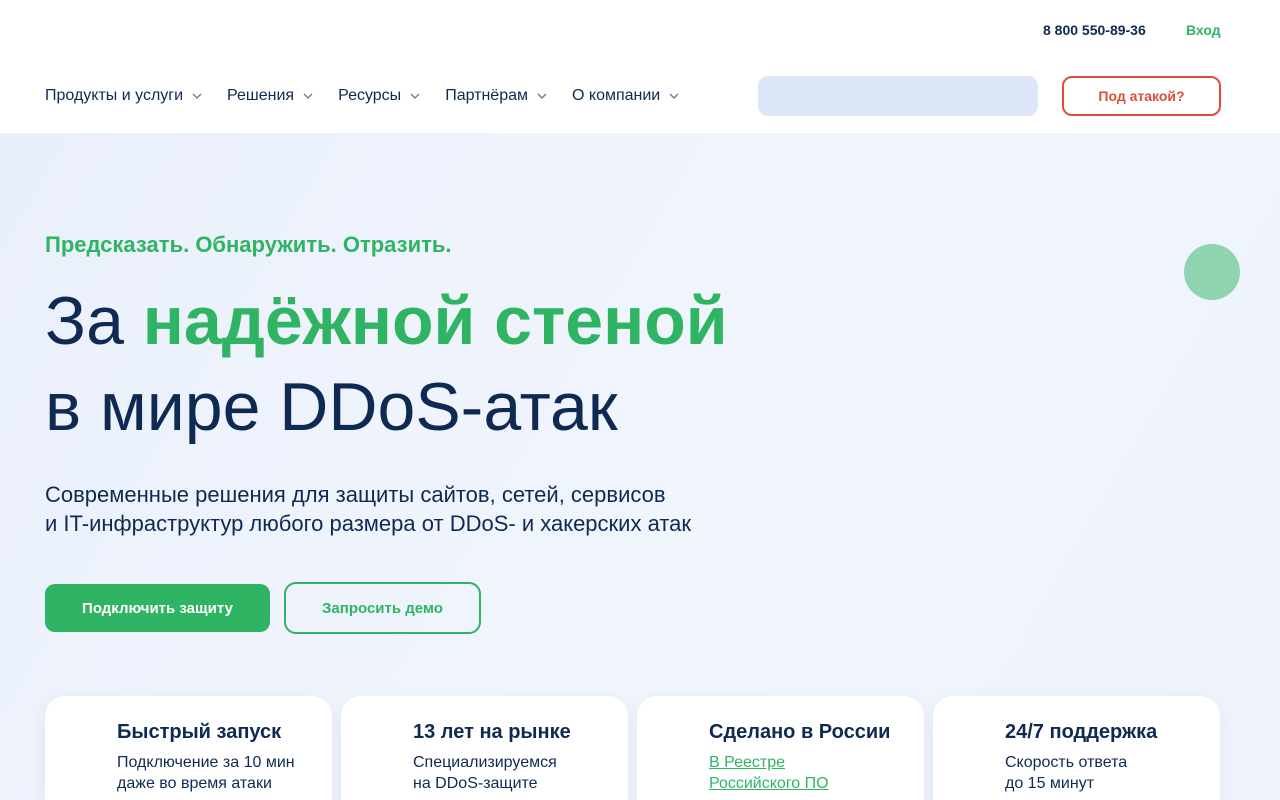 The width and height of the screenshot is (1280, 800). Describe the element at coordinates (194, 783) in the screenshot. I see `card-line: даже во время атаки` at that location.